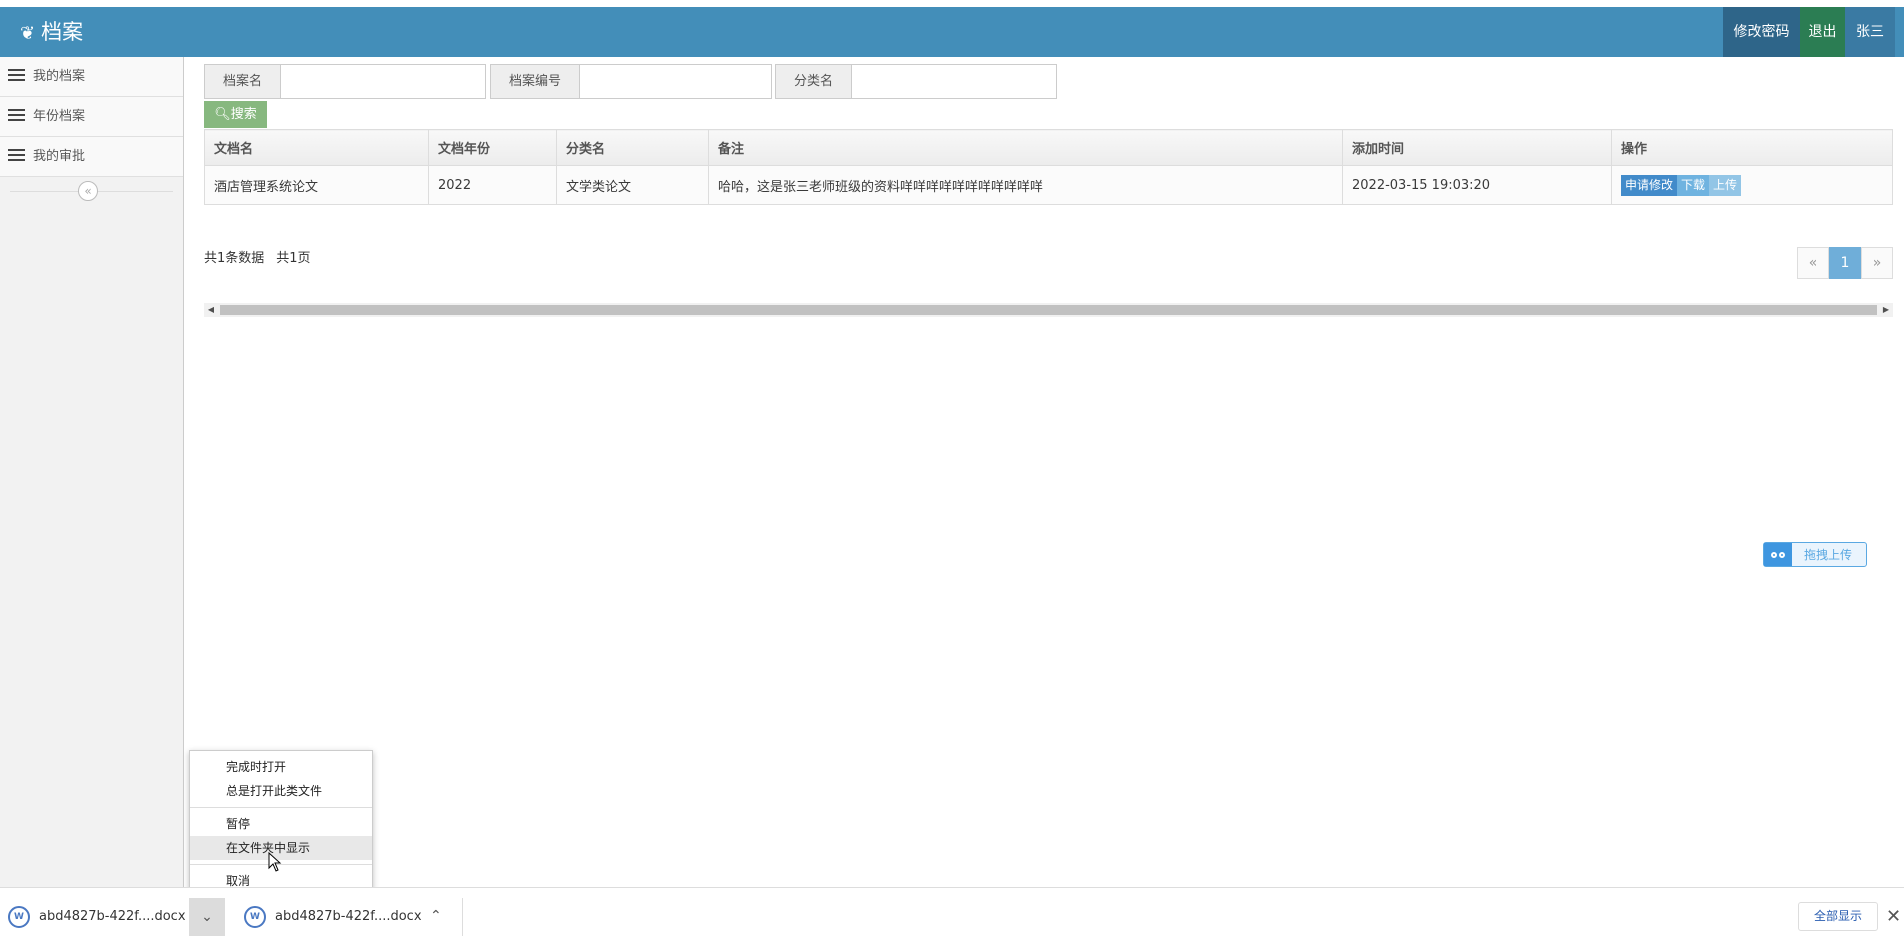  I want to click on column-header: 操作, so click(1752, 147).